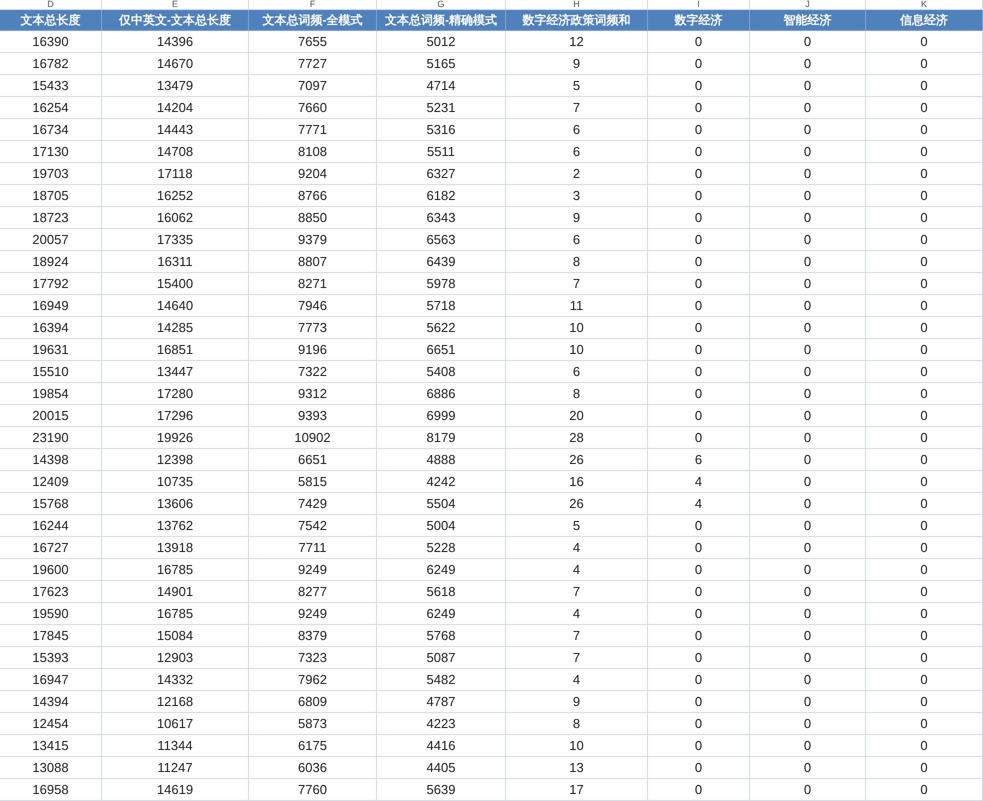 The height and width of the screenshot is (801, 983). What do you see at coordinates (576, 525) in the screenshot?
I see `table-cell: 5` at bounding box center [576, 525].